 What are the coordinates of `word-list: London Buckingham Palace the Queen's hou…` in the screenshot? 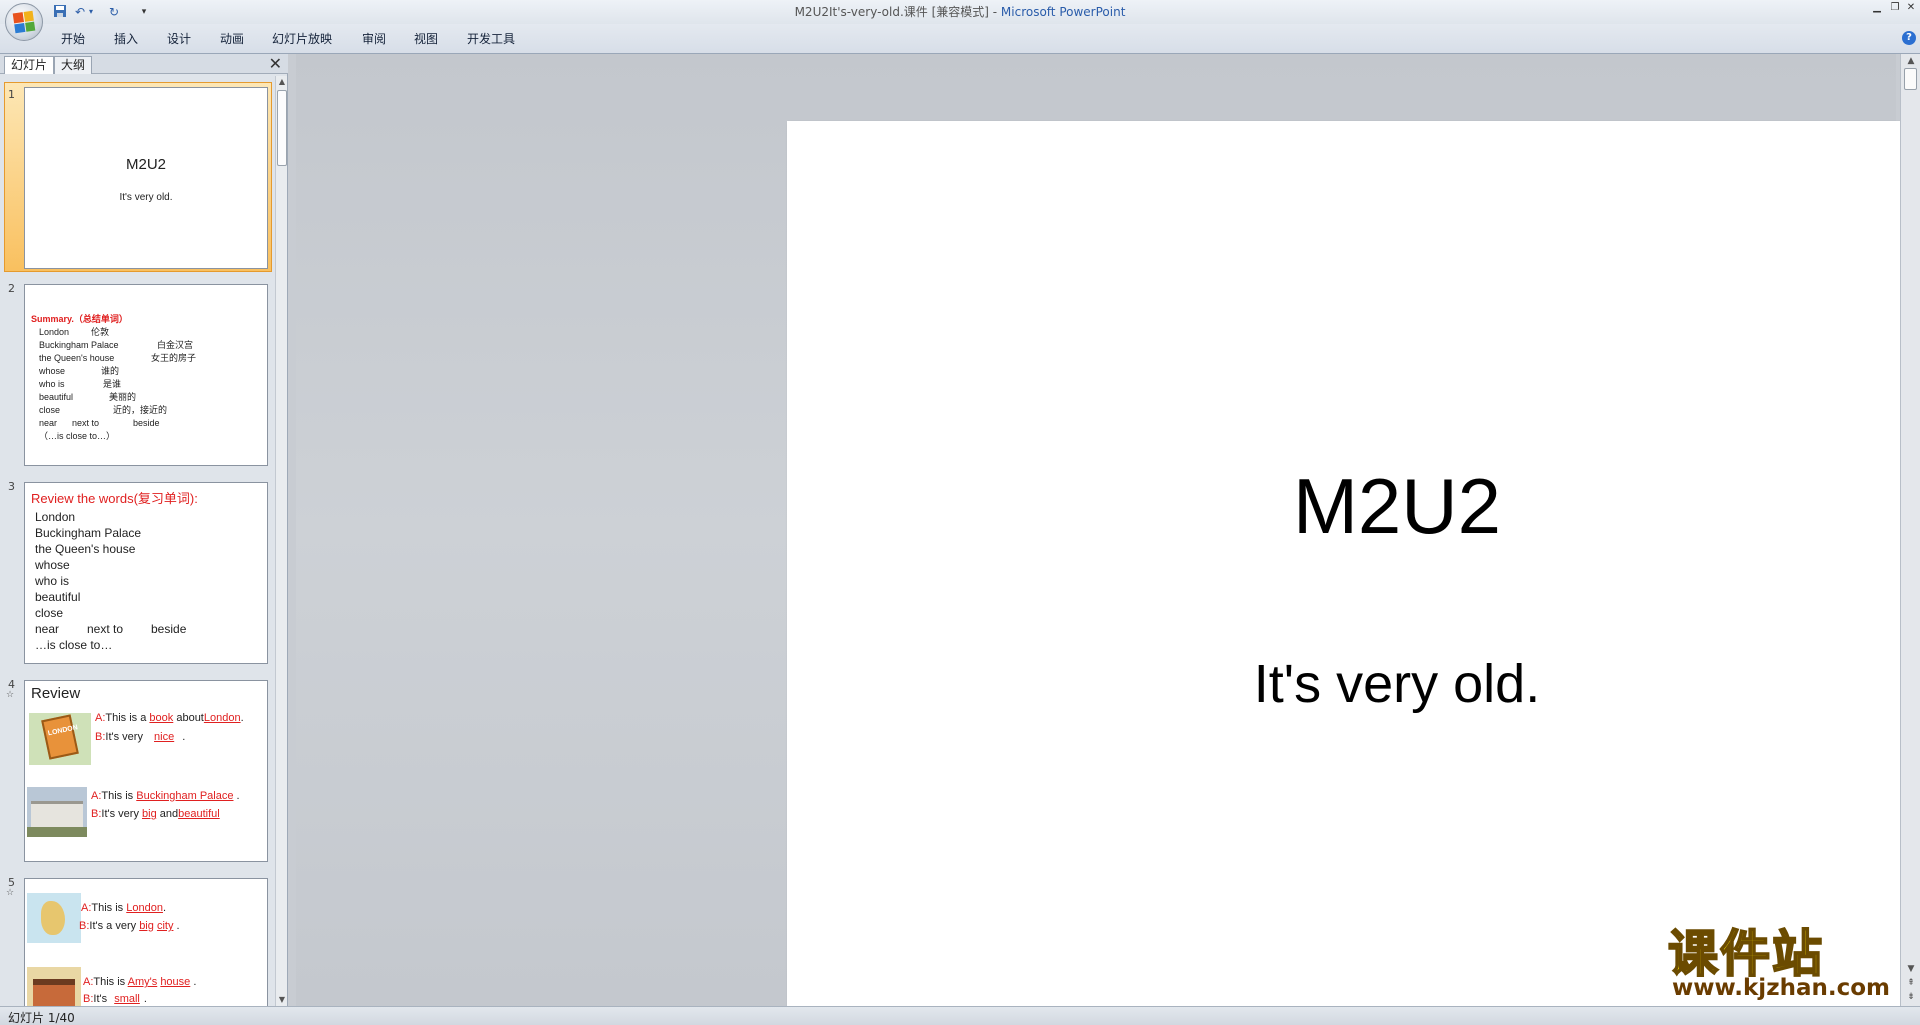 It's located at (145, 581).